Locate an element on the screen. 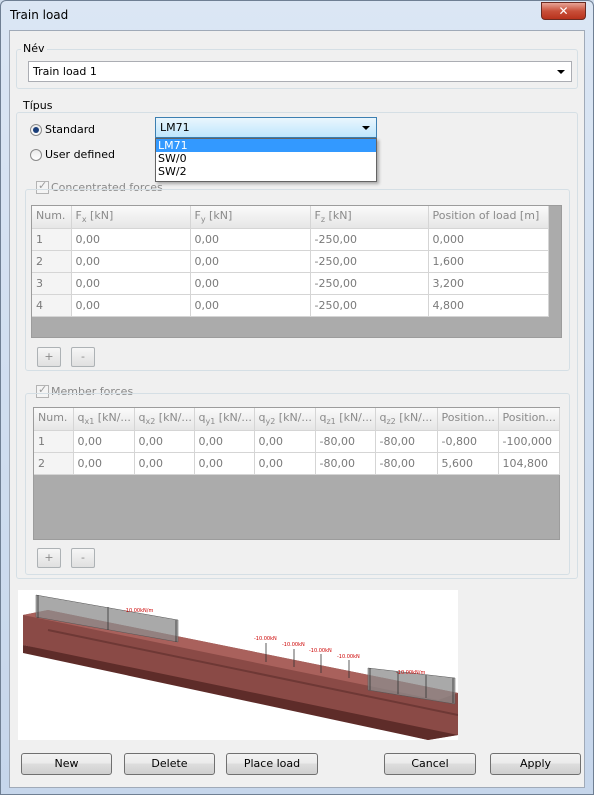 This screenshot has width=594, height=795. table-cell: -100,000 is located at coordinates (529, 441).